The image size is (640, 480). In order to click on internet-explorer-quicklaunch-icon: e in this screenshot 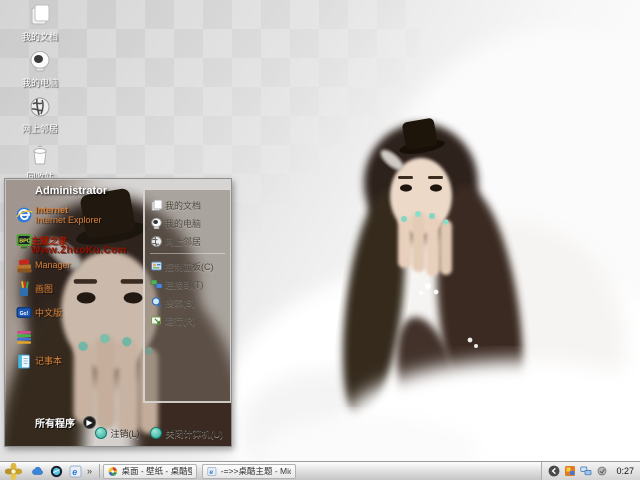, I will do `click(75, 471)`.